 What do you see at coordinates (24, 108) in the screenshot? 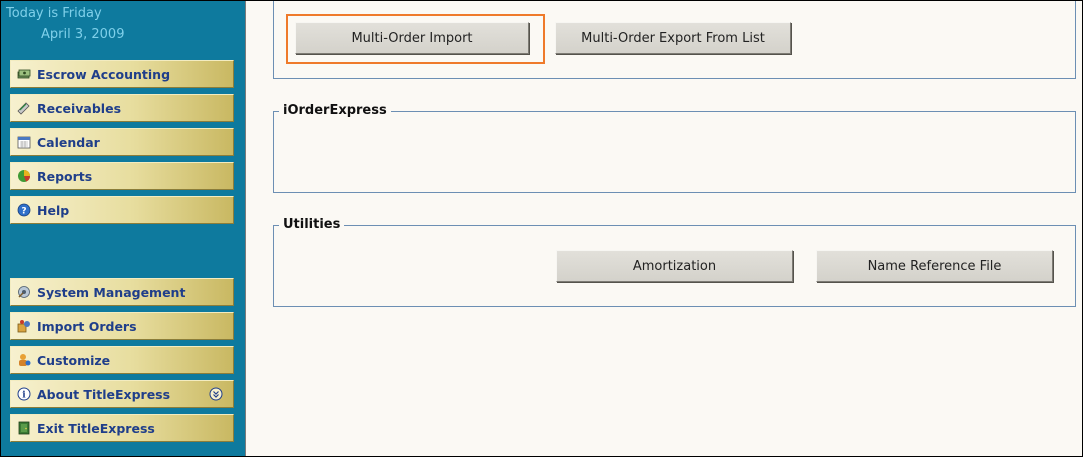
I see `receivables-icon` at bounding box center [24, 108].